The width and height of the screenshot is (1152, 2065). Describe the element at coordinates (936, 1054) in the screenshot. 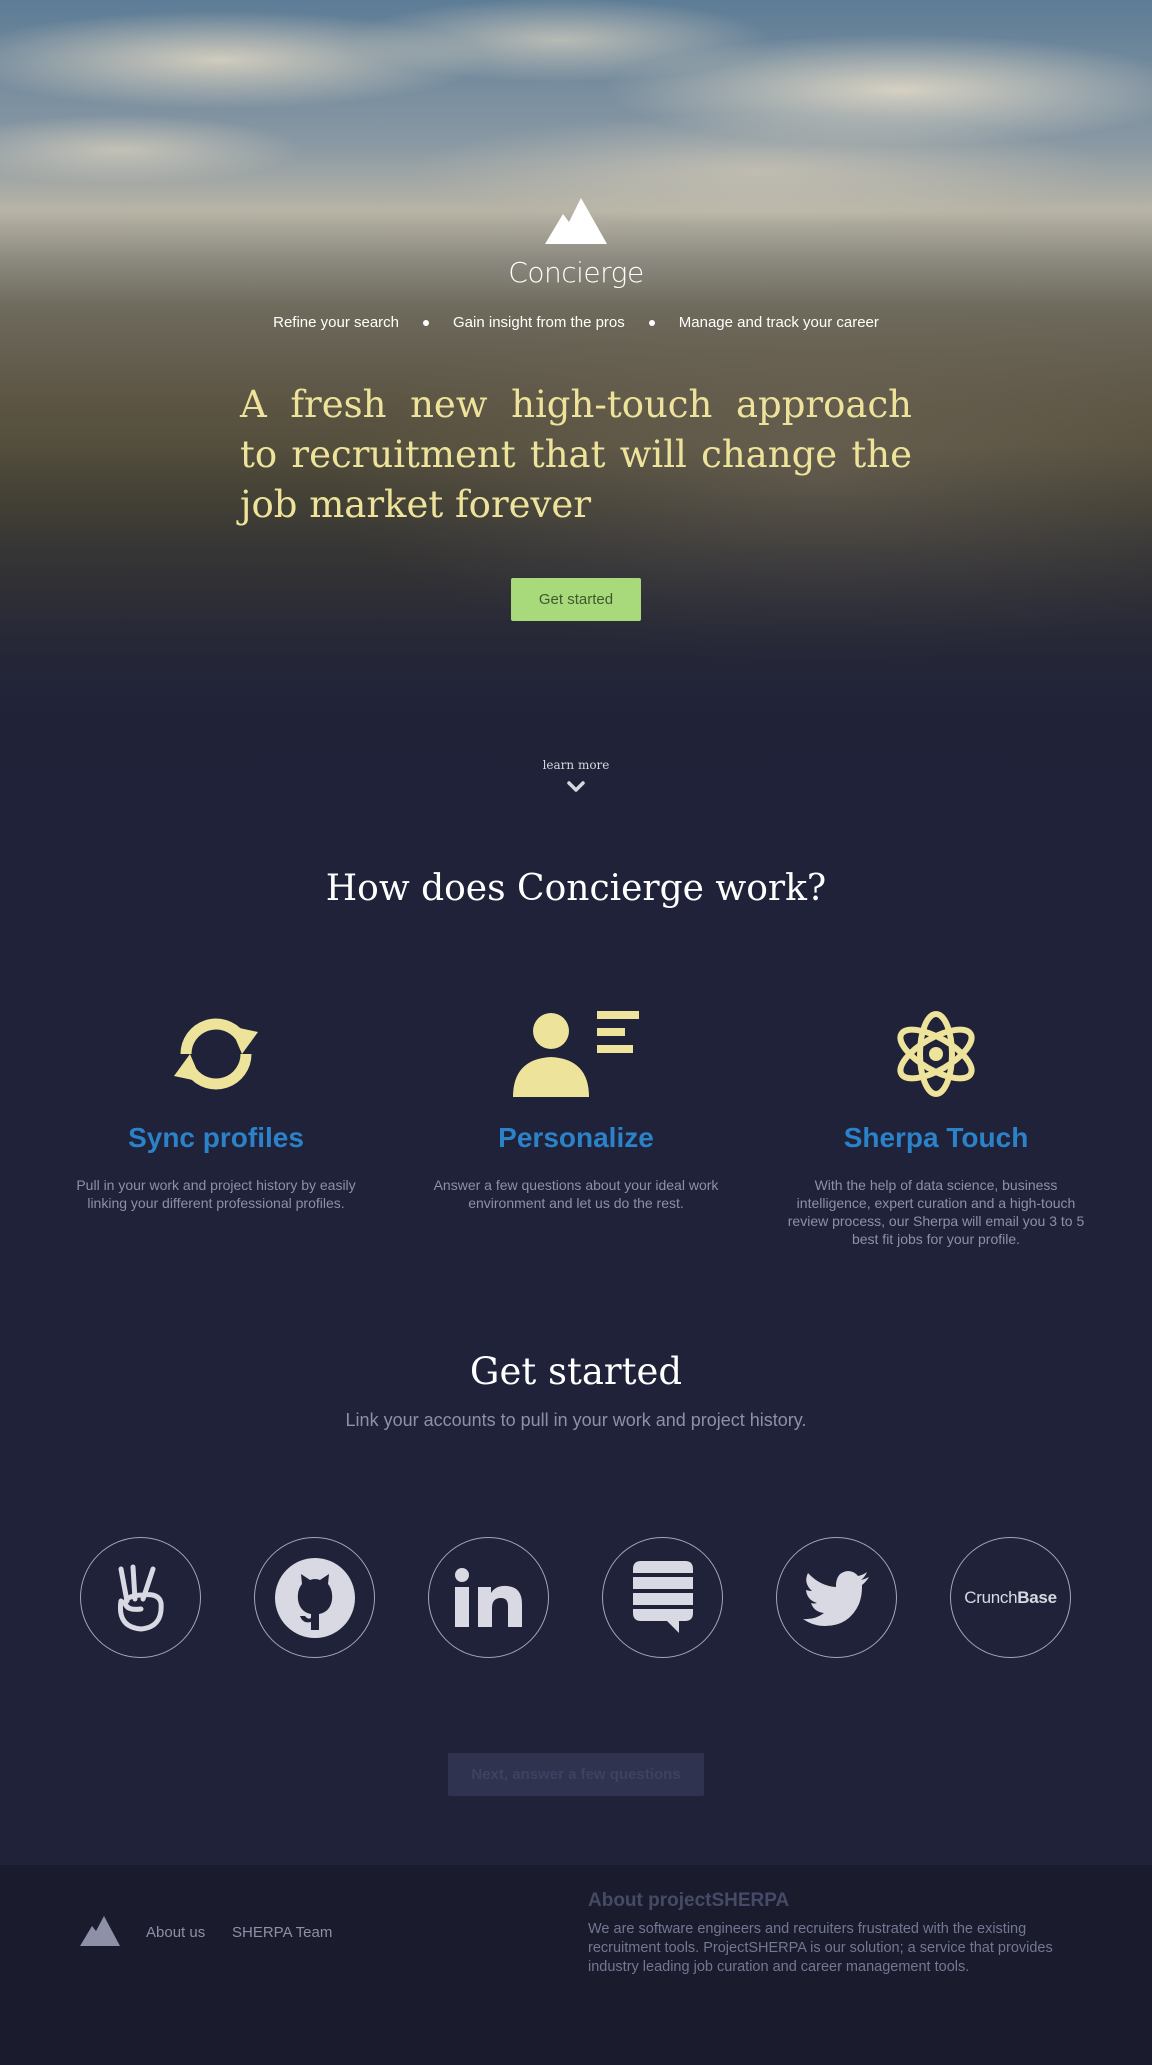

I see `atom-icon` at that location.